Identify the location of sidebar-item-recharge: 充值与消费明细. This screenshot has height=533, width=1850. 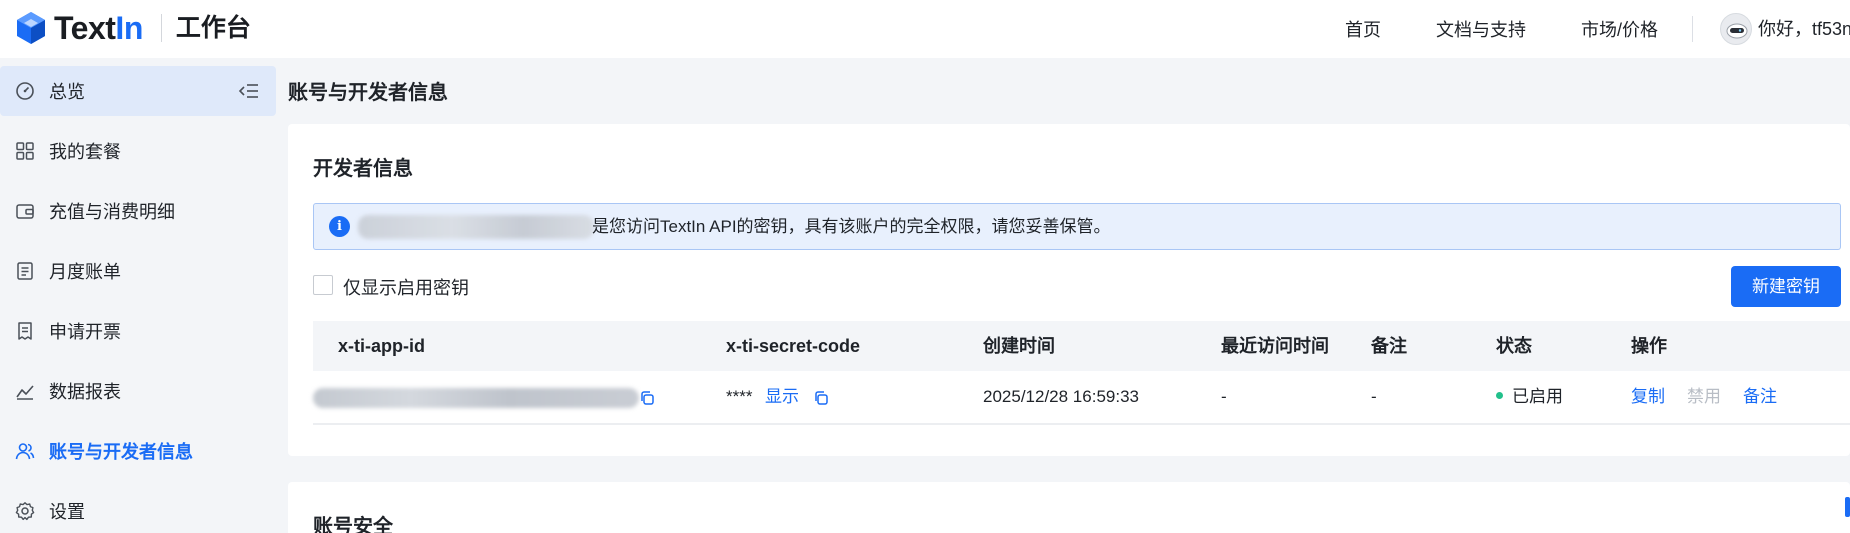
(138, 211).